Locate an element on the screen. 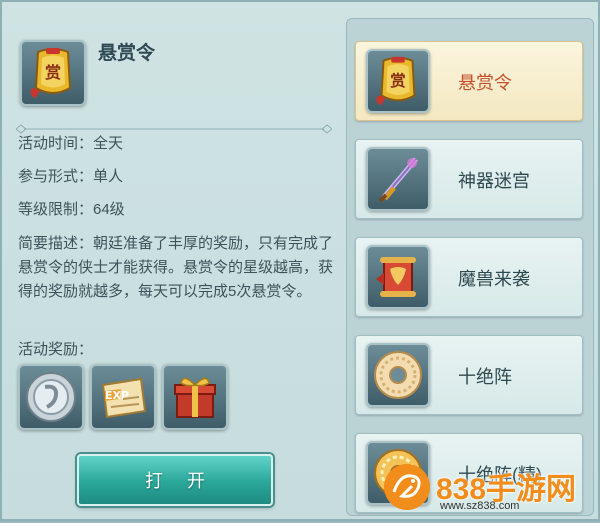  gift-box-icon is located at coordinates (195, 397).